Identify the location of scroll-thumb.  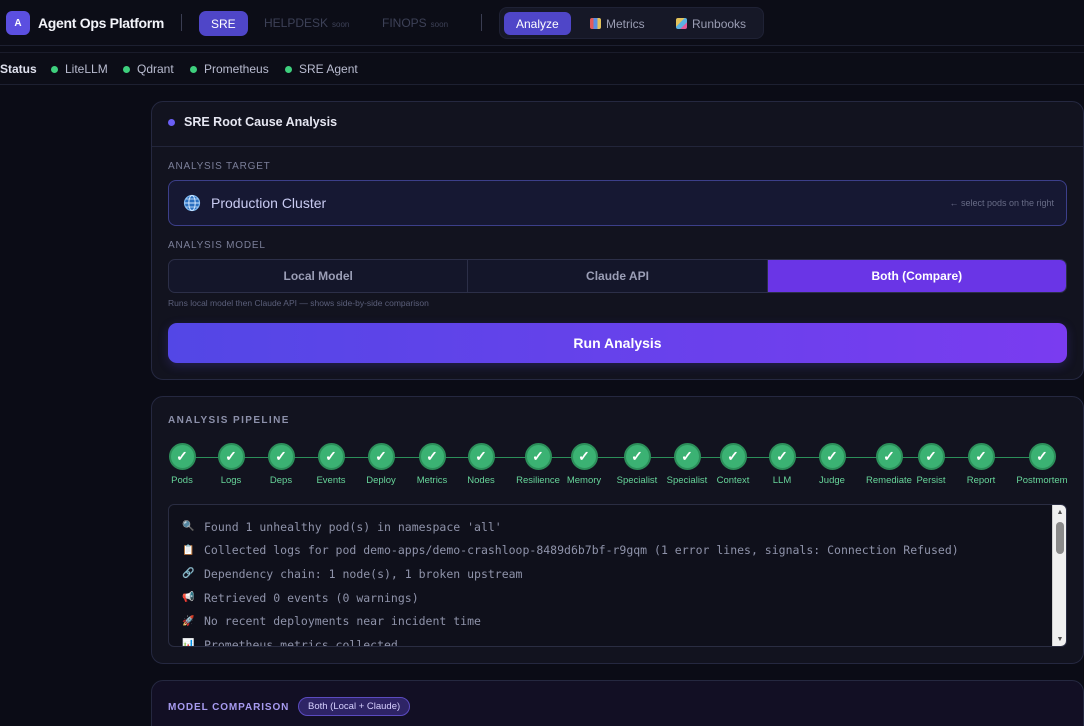
(1060, 538).